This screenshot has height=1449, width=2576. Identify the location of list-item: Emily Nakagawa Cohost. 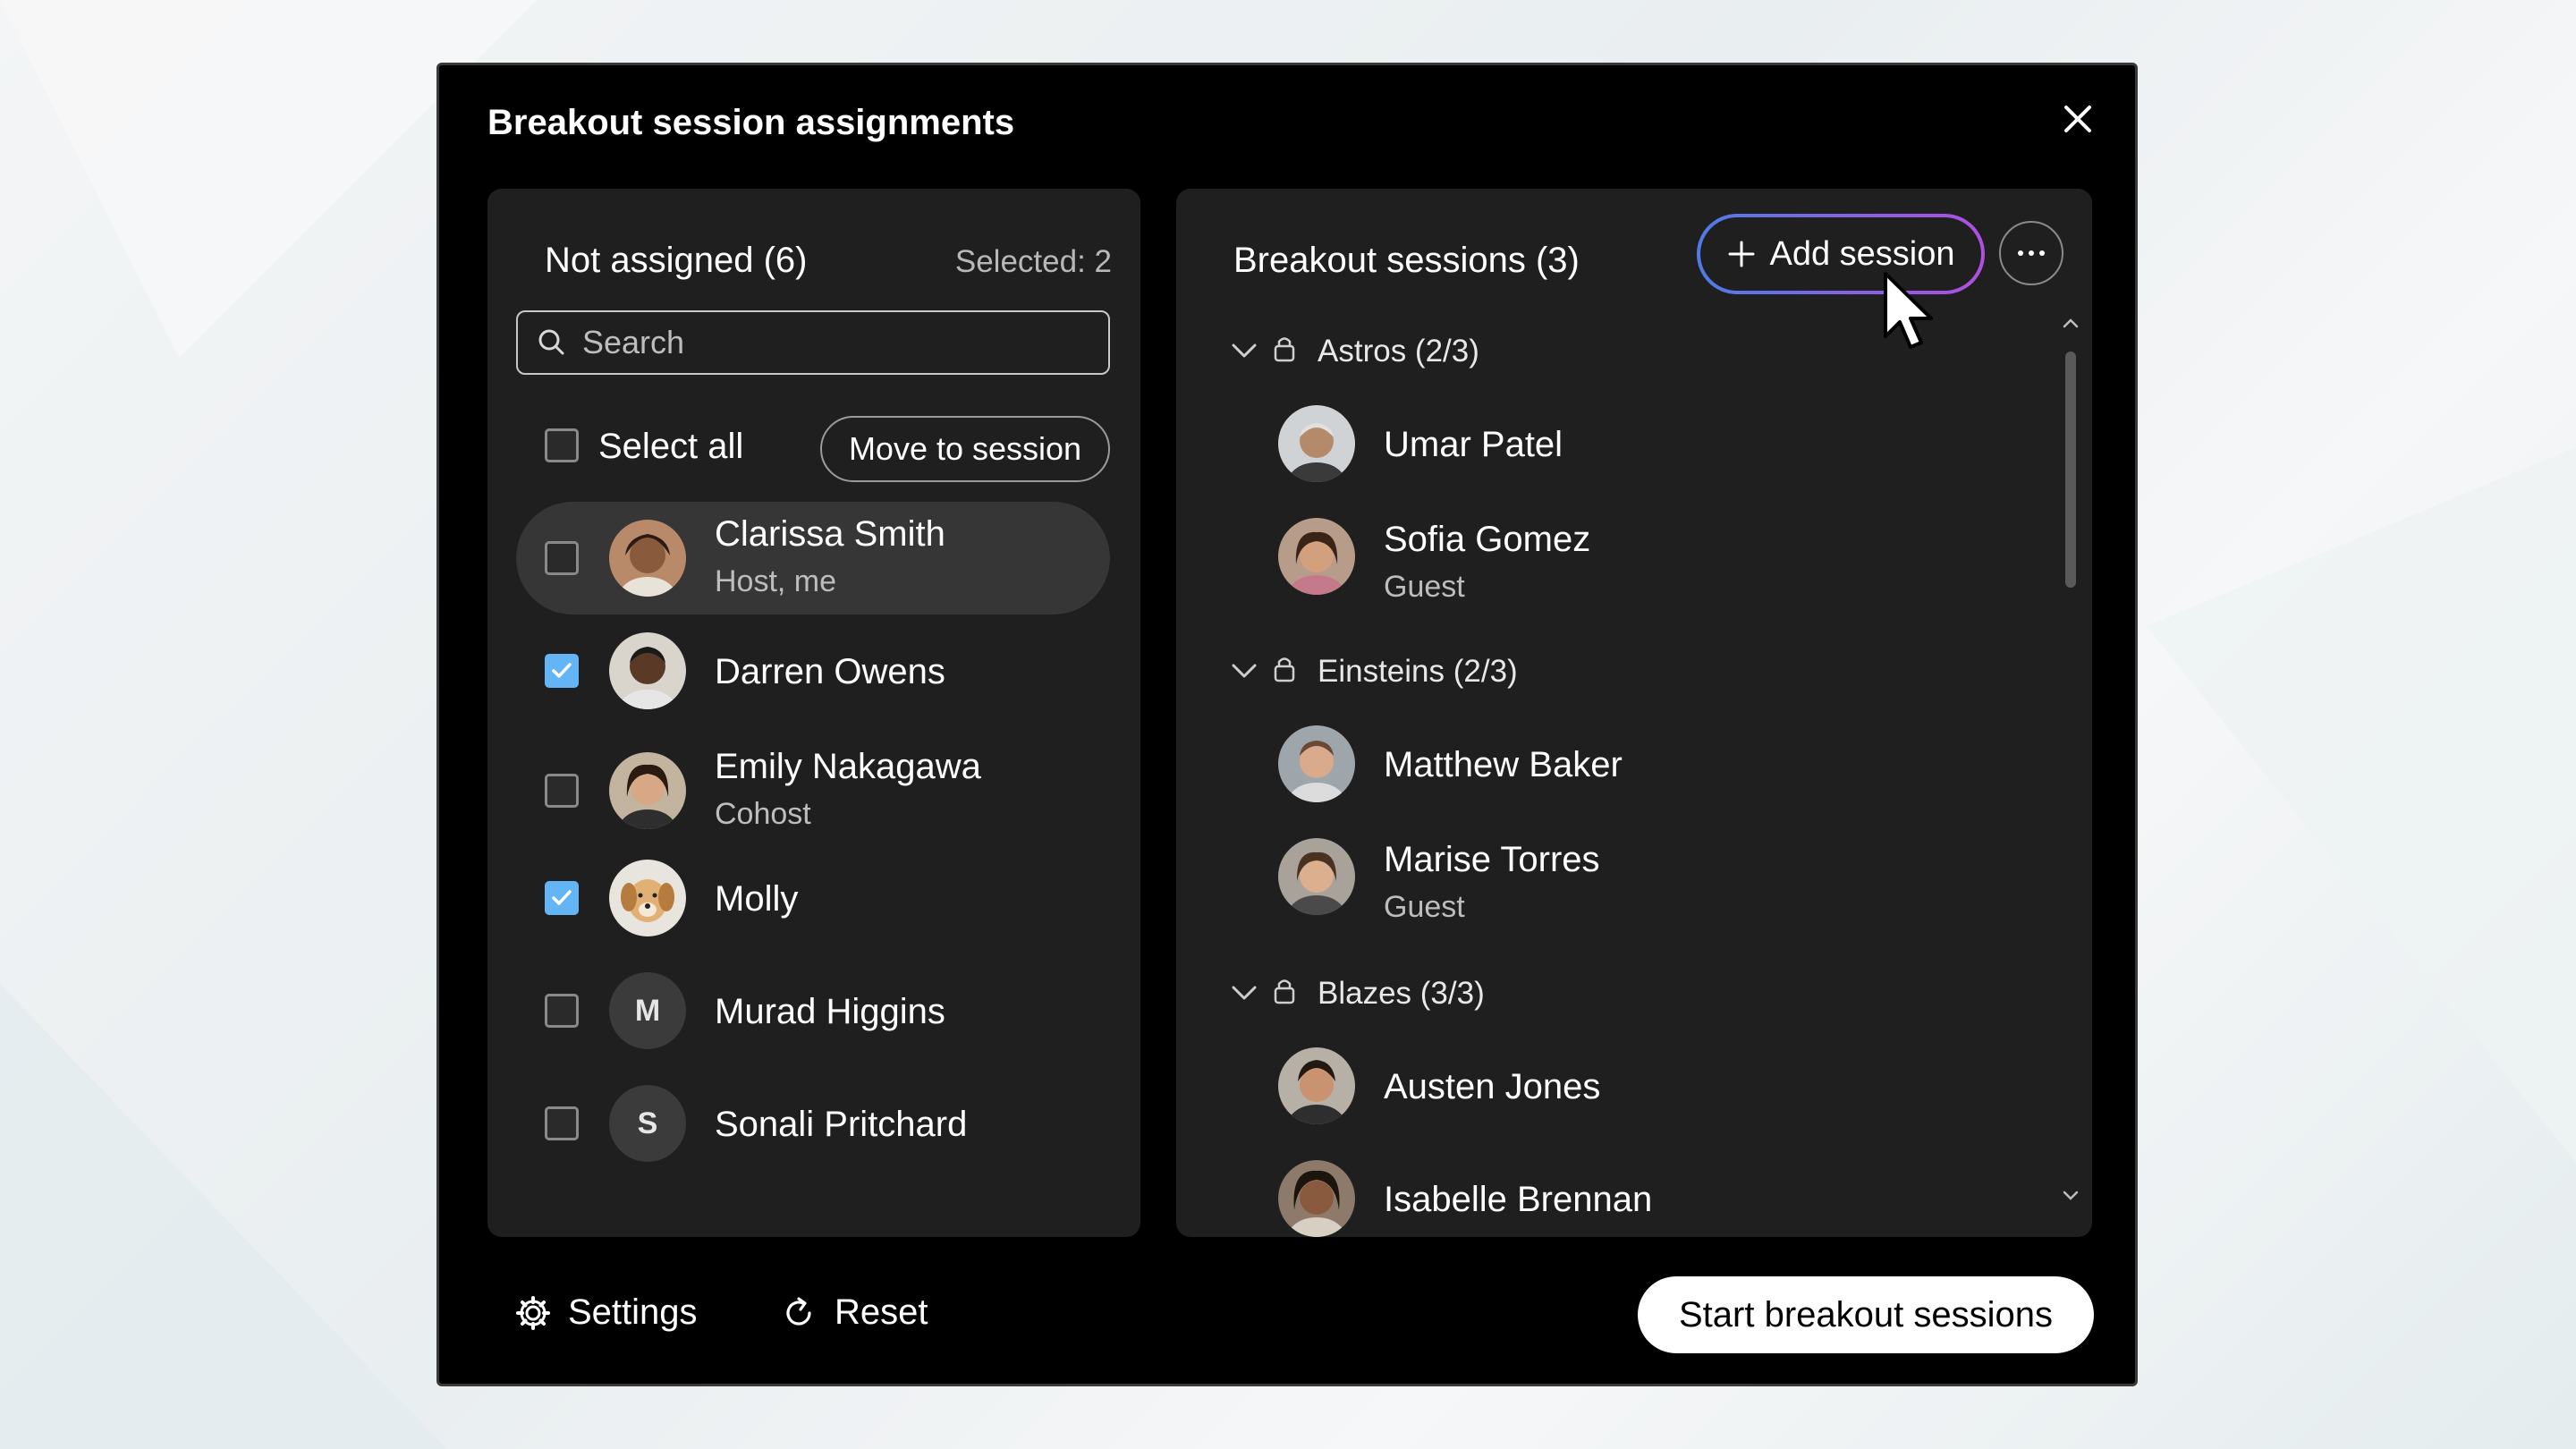
(813, 790).